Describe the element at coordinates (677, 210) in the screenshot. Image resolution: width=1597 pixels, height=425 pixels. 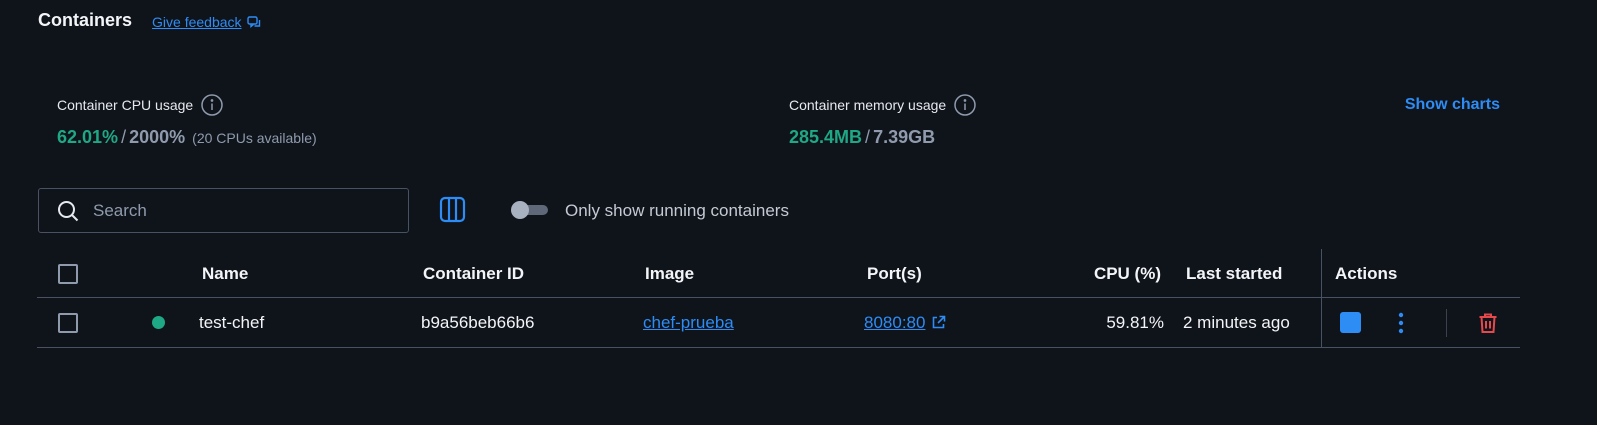
I see `running-only-label: Only show running containers` at that location.